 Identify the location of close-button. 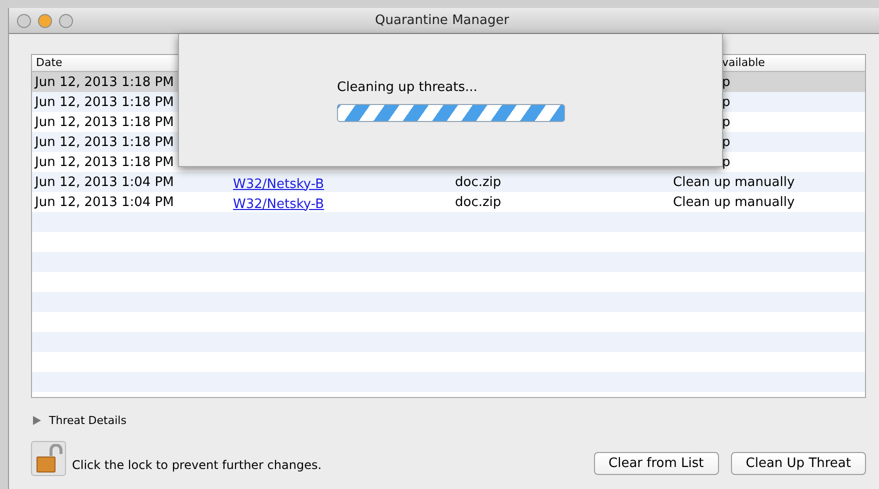
(24, 21).